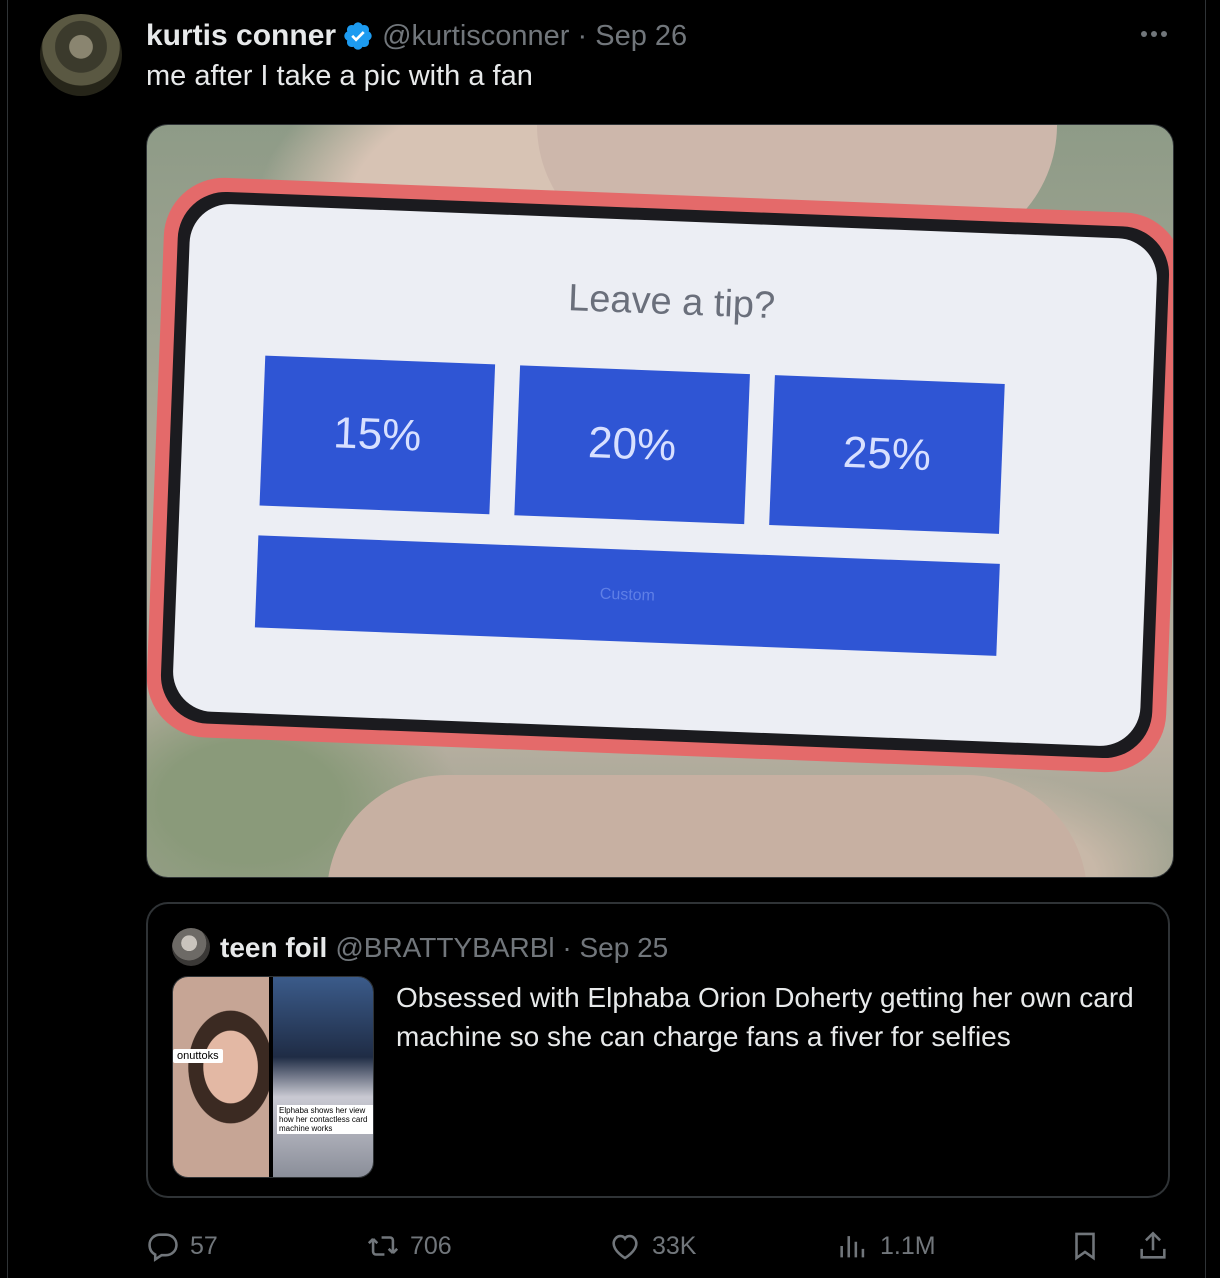 This screenshot has height=1278, width=1220. I want to click on bookmark-icon, so click(1085, 1246).